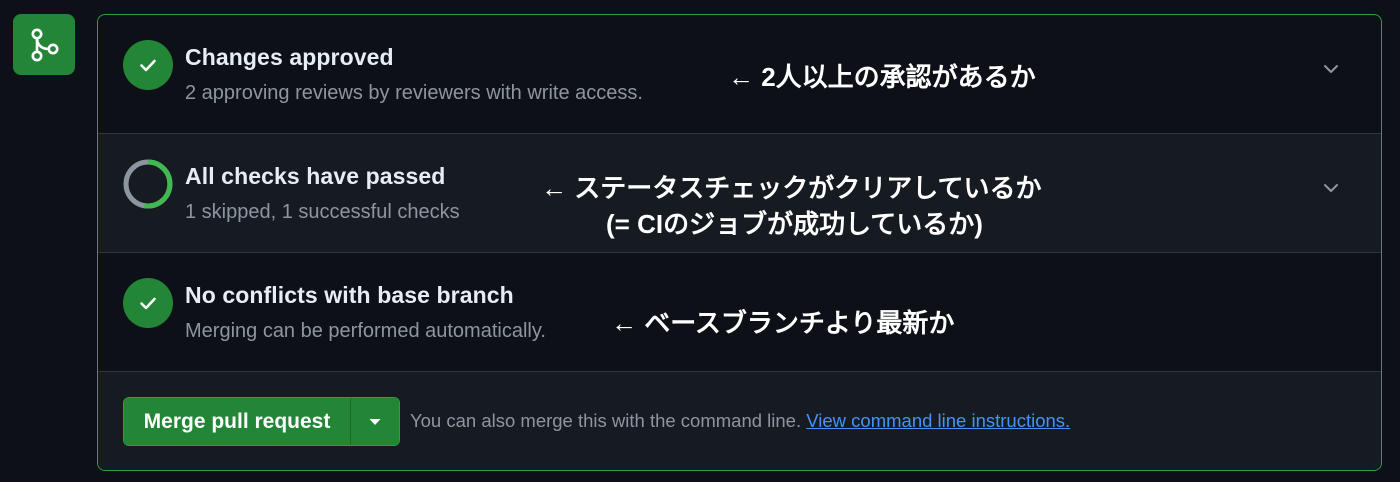 Image resolution: width=1400 pixels, height=482 pixels. Describe the element at coordinates (237, 421) in the screenshot. I see `merge-pull-request-button: Merge pull request` at that location.